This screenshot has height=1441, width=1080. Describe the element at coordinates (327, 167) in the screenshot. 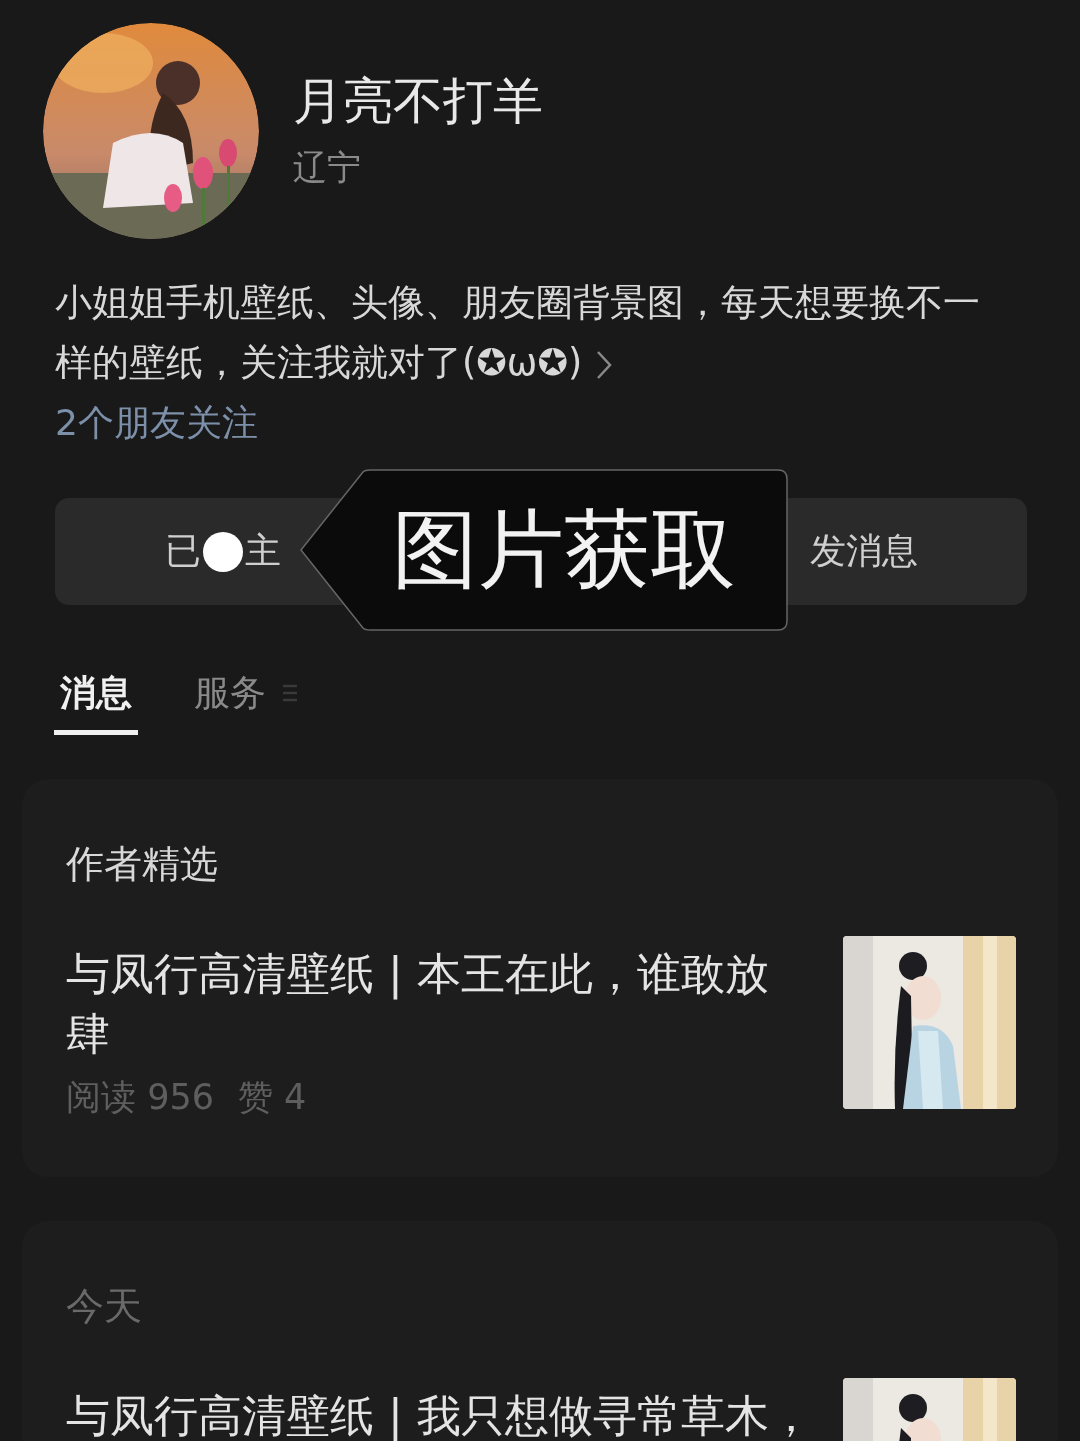

I see `location-text: 辽宁` at that location.